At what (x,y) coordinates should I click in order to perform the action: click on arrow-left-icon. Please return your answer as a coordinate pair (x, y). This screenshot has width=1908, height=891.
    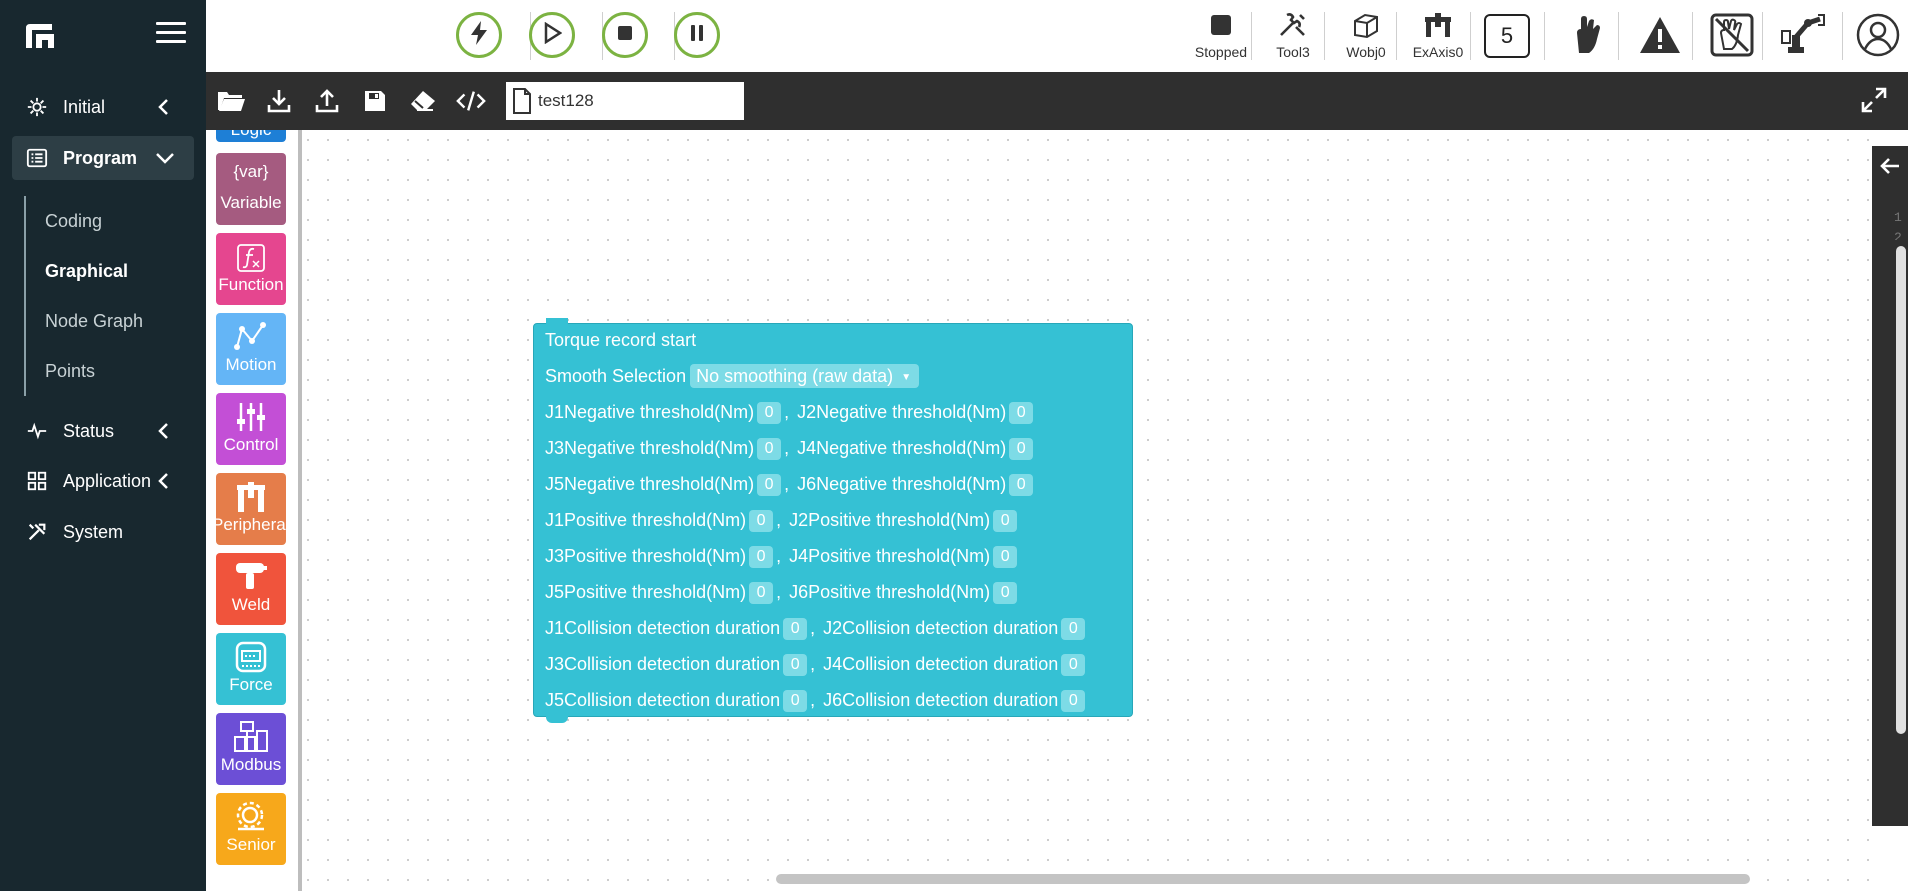
    Looking at the image, I should click on (1890, 166).